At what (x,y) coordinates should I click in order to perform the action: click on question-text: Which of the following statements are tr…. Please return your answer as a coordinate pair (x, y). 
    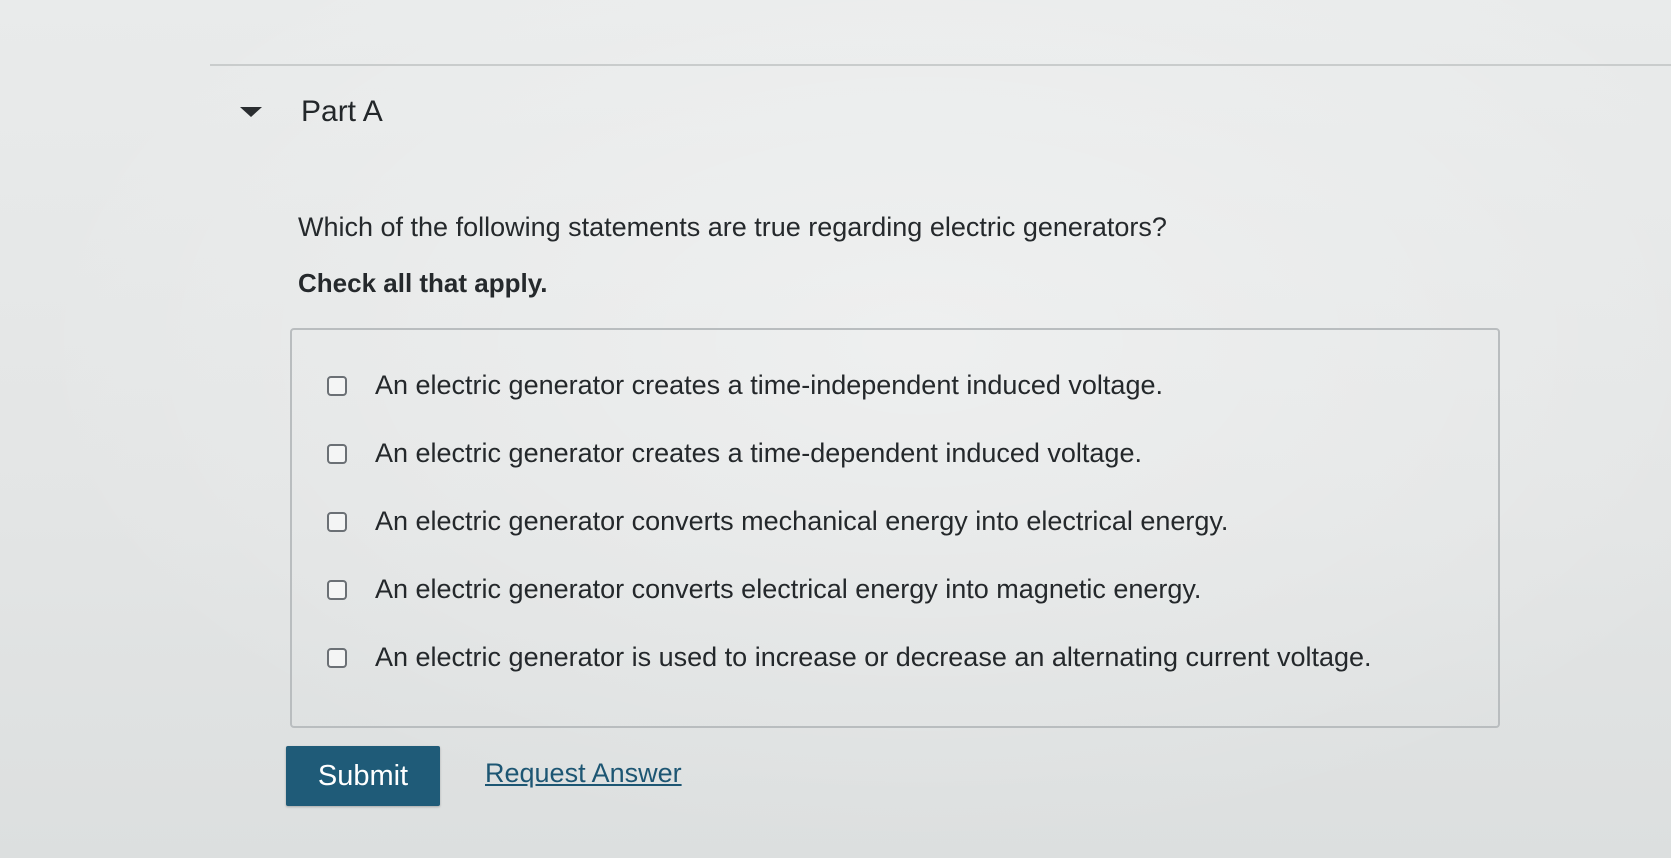
    Looking at the image, I should click on (732, 227).